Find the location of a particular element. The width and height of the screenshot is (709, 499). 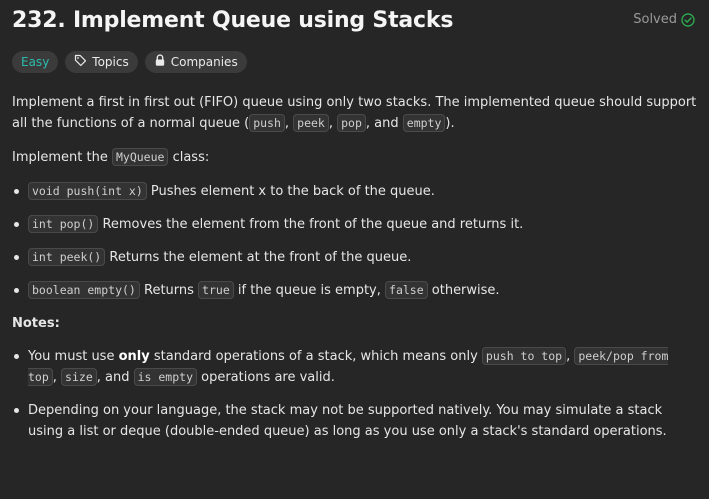

note-text: operations are valid. is located at coordinates (266, 377).